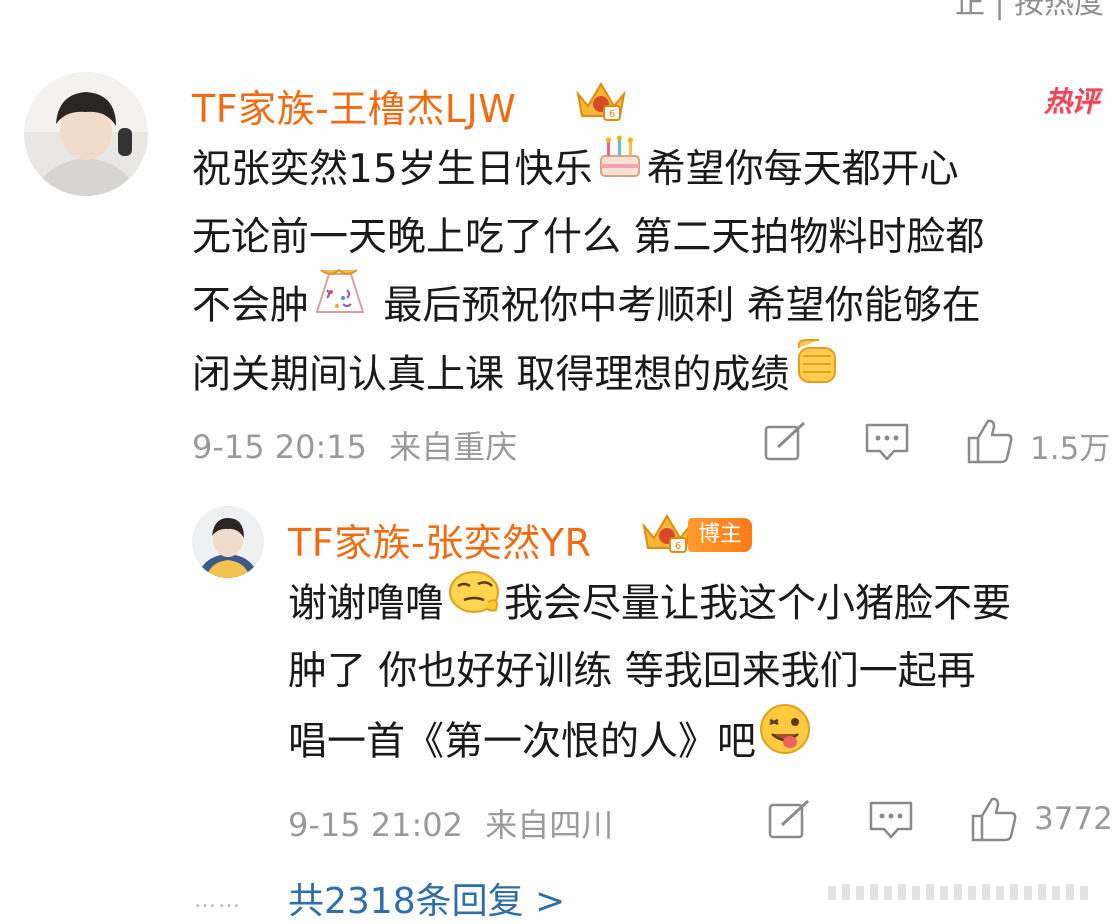 The height and width of the screenshot is (924, 1119). What do you see at coordinates (426, 898) in the screenshot?
I see `view-more-replies-link: 共2318条回复 >` at bounding box center [426, 898].